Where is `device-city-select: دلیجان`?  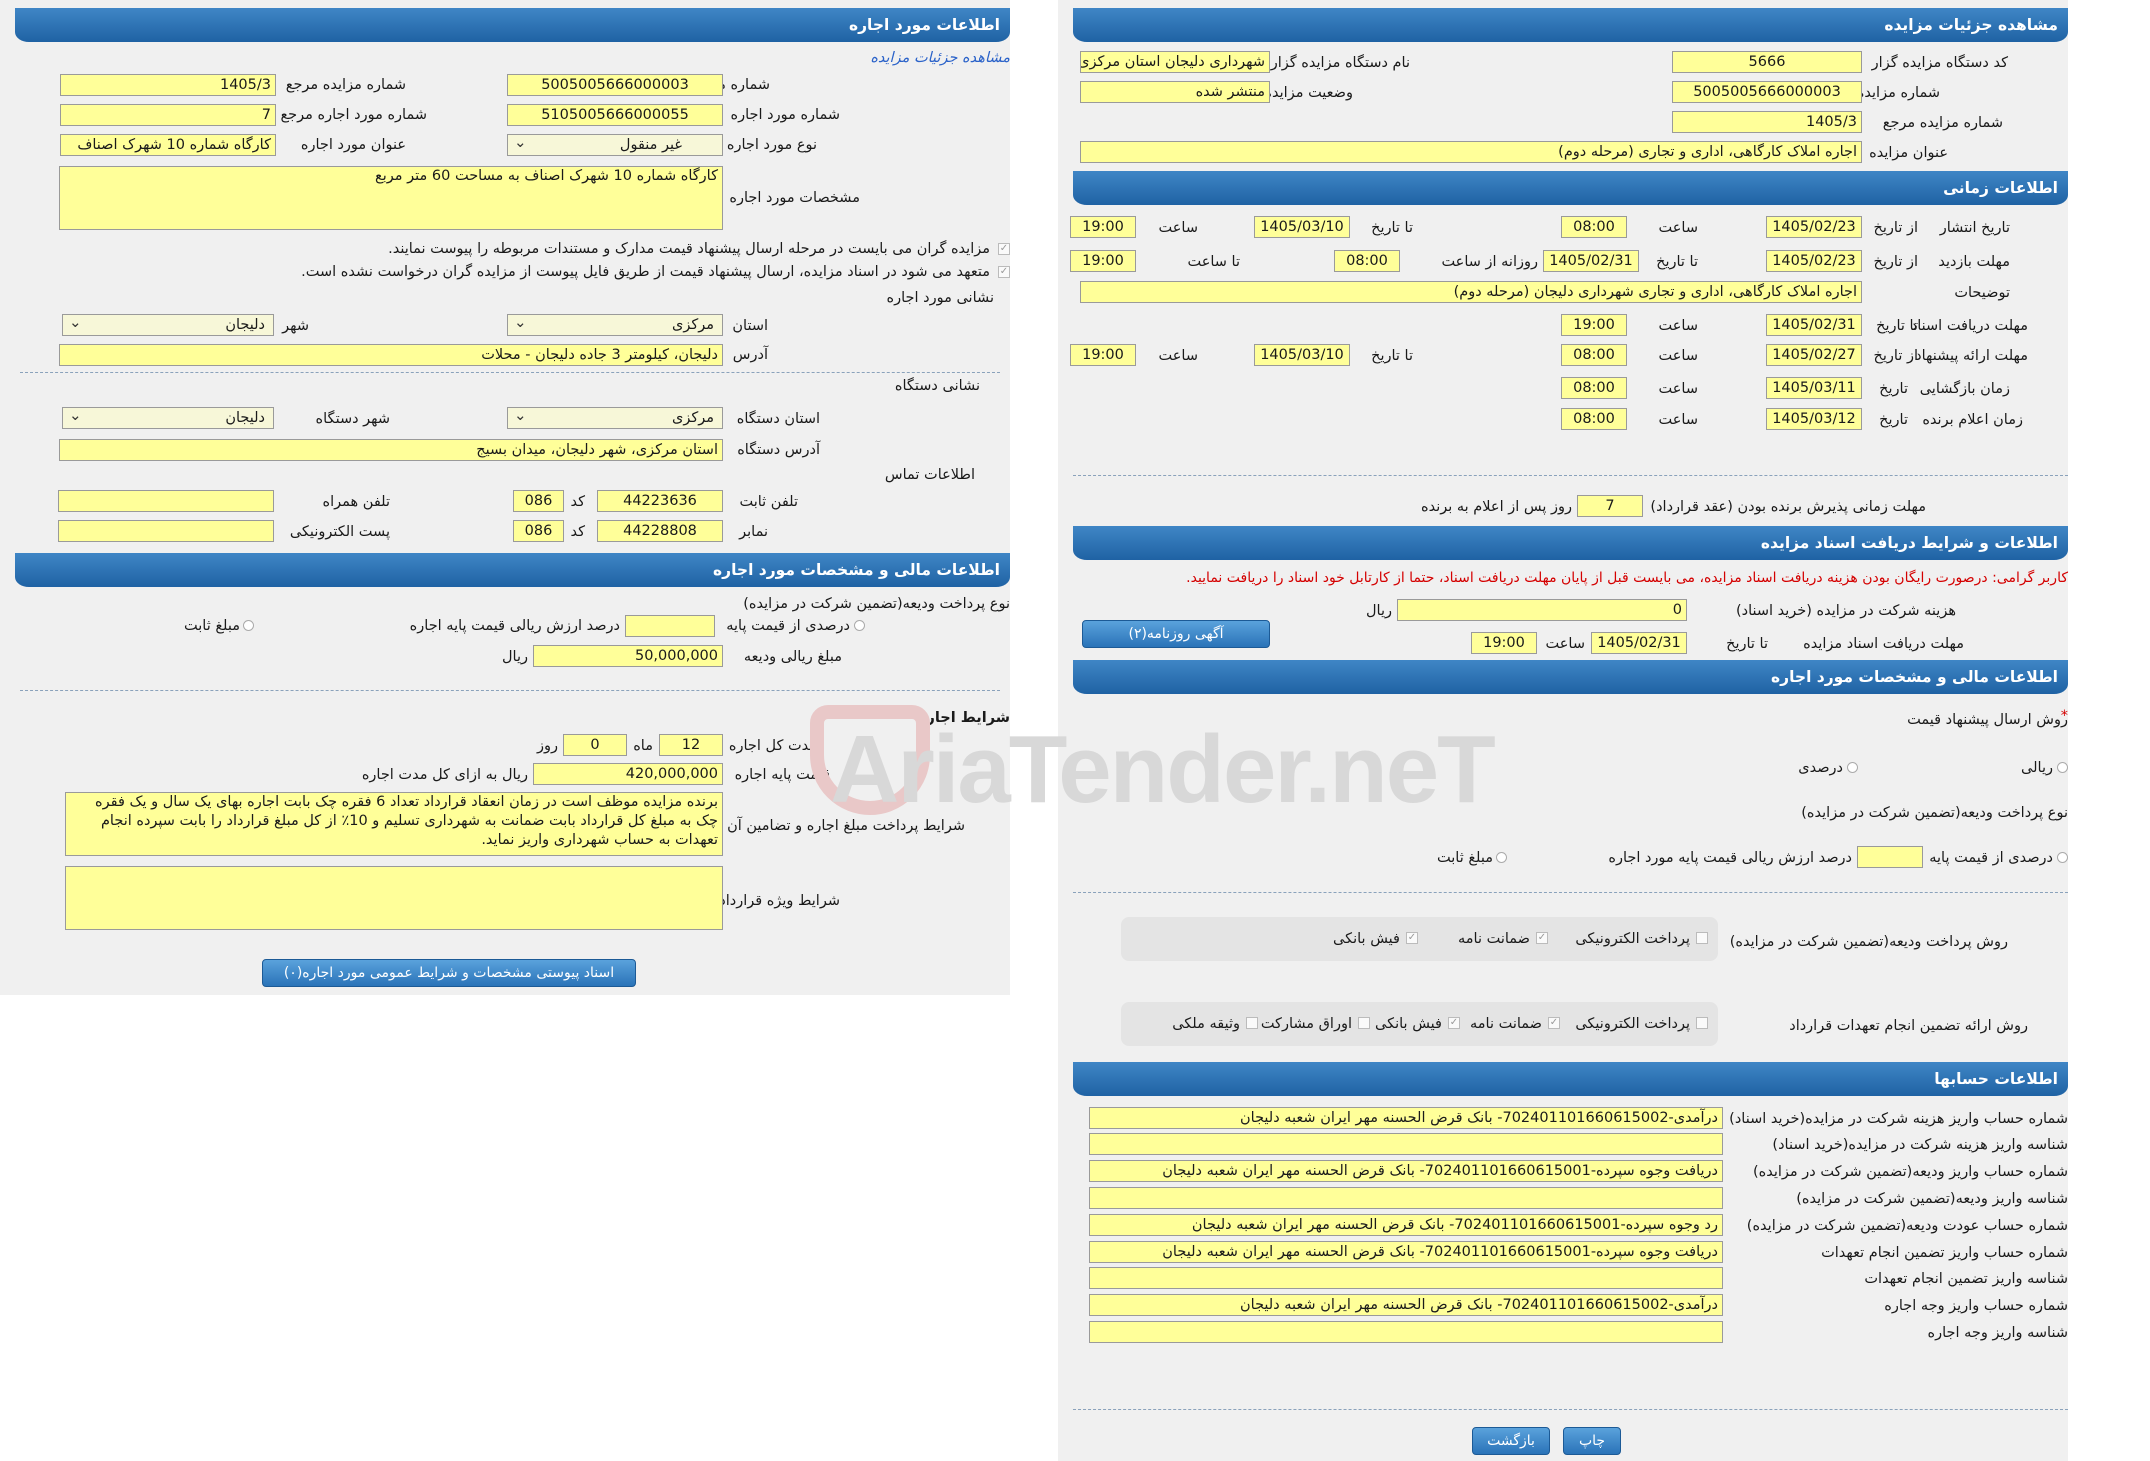 device-city-select: دلیجان is located at coordinates (168, 418).